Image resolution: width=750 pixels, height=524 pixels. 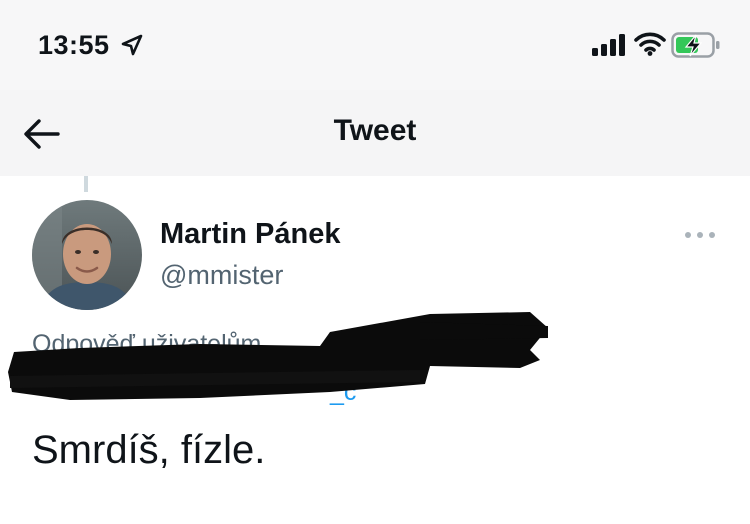 I want to click on more-horizontal-icon, so click(x=700, y=235).